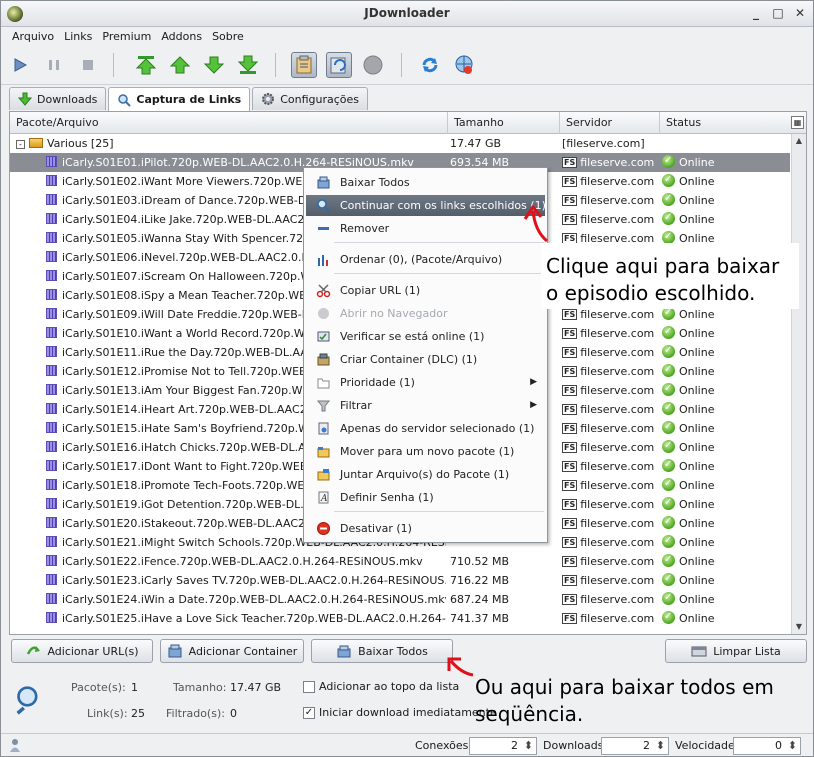 The width and height of the screenshot is (814, 757). What do you see at coordinates (425, 382) in the screenshot?
I see `context-menu-item-prioridade-1: Prioridade (1) ▶` at bounding box center [425, 382].